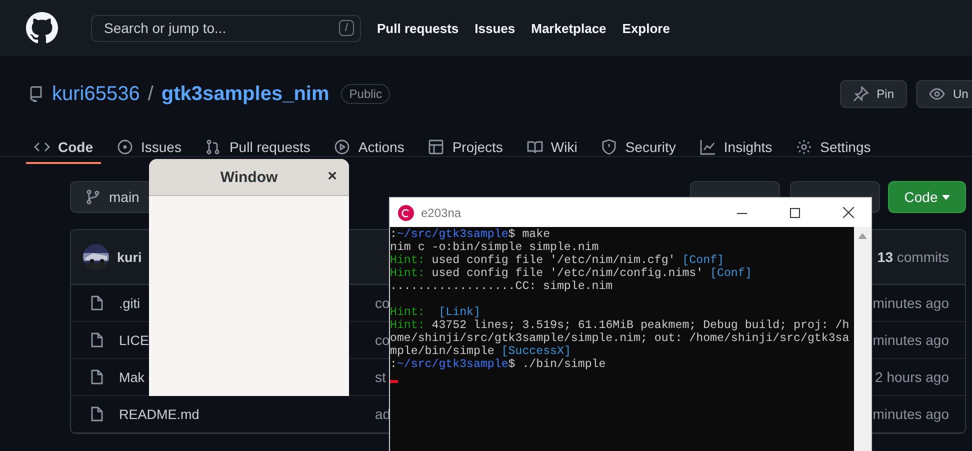 This screenshot has width=972, height=451. Describe the element at coordinates (380, 377) in the screenshot. I see `commit-message: st` at that location.